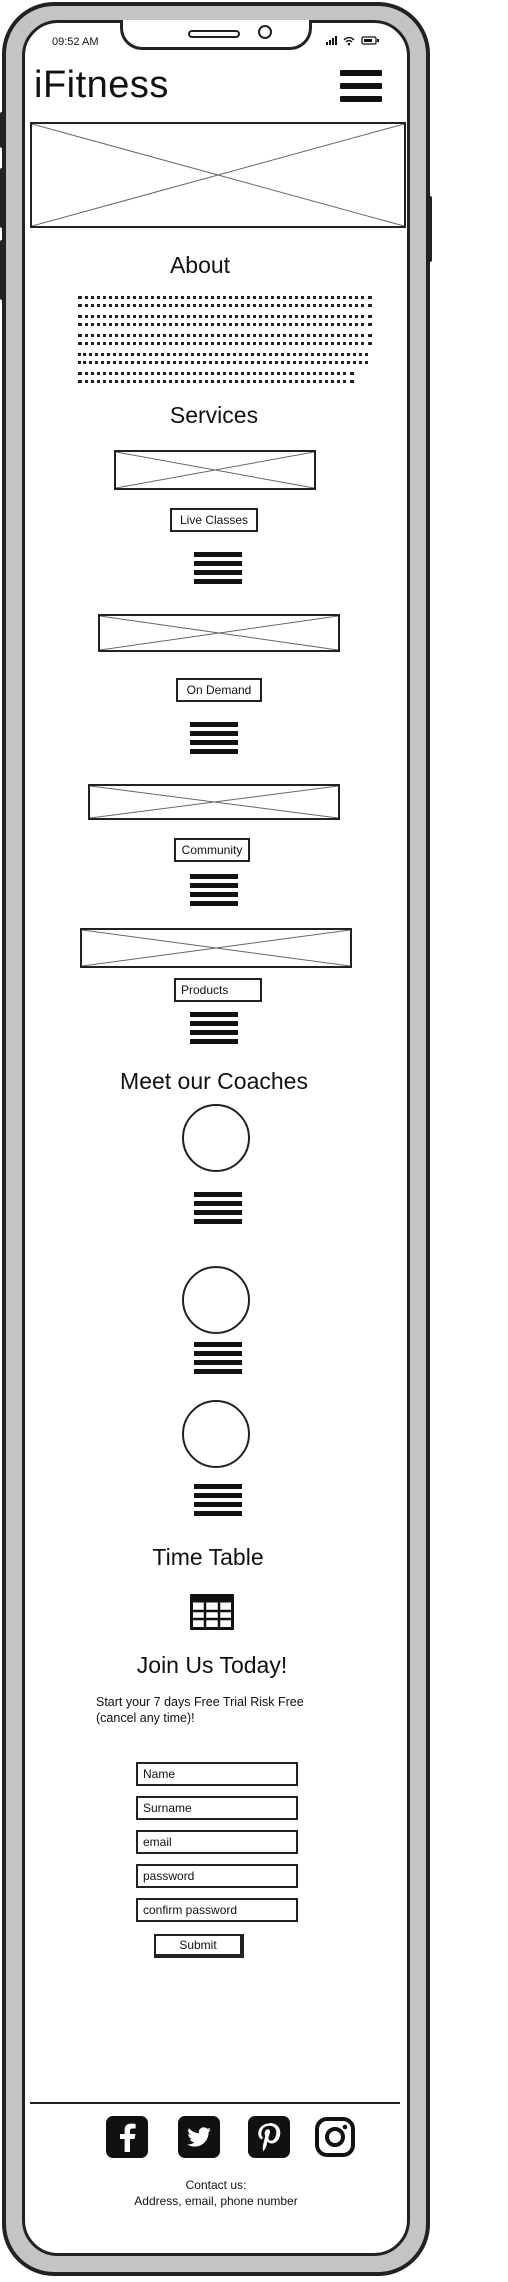  What do you see at coordinates (216, 2185) in the screenshot?
I see `contact-title: Contact us:` at bounding box center [216, 2185].